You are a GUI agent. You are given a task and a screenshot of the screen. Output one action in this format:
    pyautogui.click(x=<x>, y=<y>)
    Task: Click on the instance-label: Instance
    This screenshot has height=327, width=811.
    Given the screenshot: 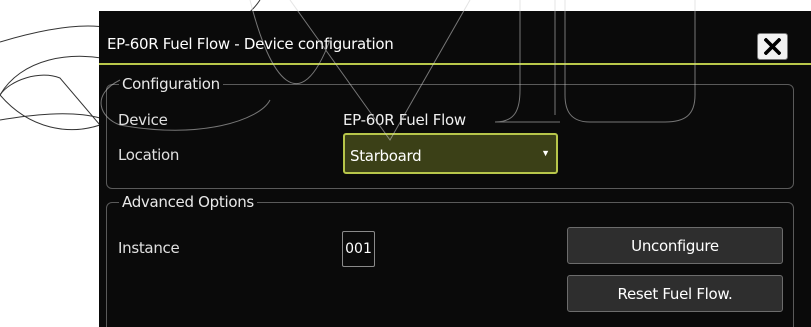 What is the action you would take?
    pyautogui.click(x=149, y=248)
    